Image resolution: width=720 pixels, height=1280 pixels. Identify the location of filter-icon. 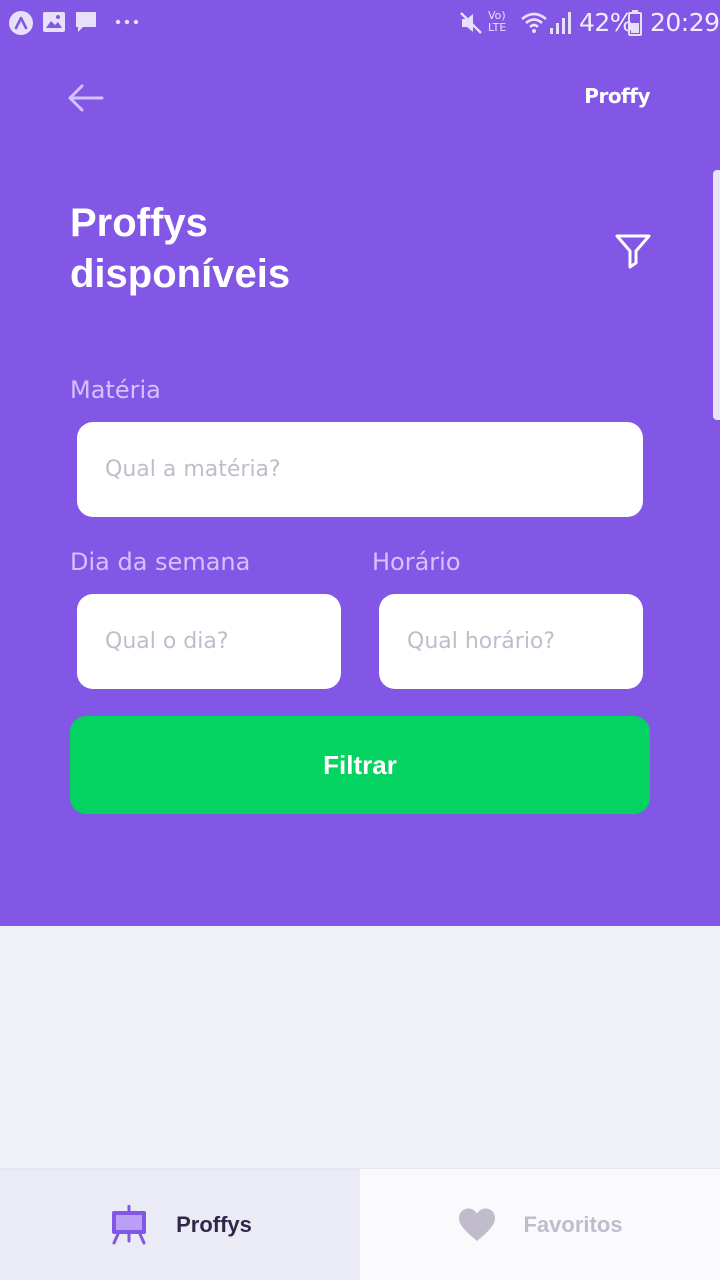
(633, 251).